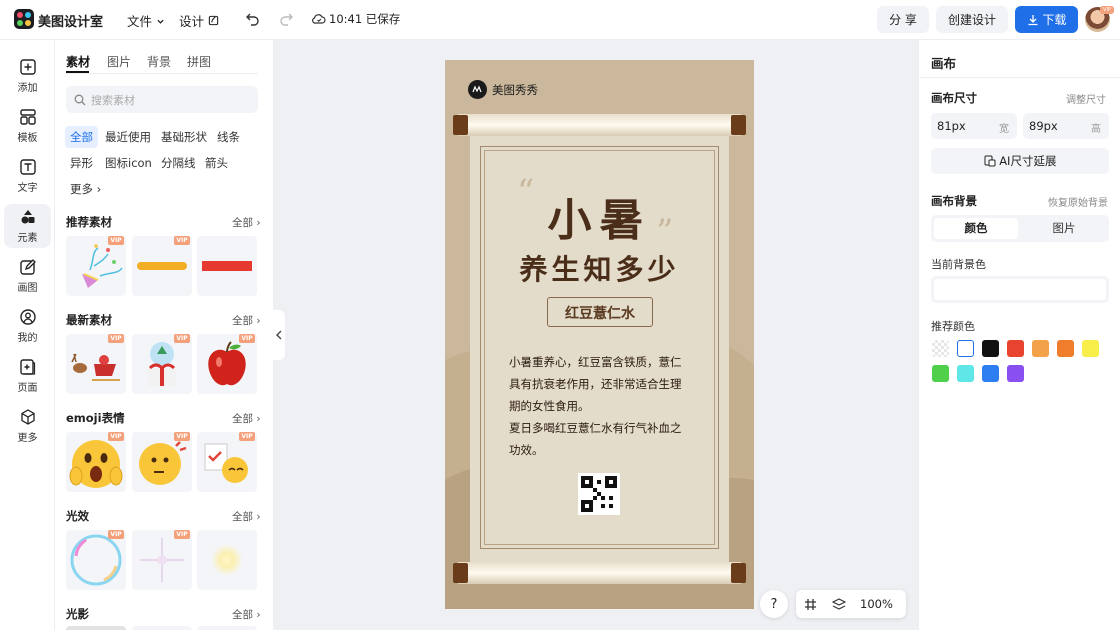  Describe the element at coordinates (27, 326) in the screenshot. I see `nav-mine: 我的` at that location.